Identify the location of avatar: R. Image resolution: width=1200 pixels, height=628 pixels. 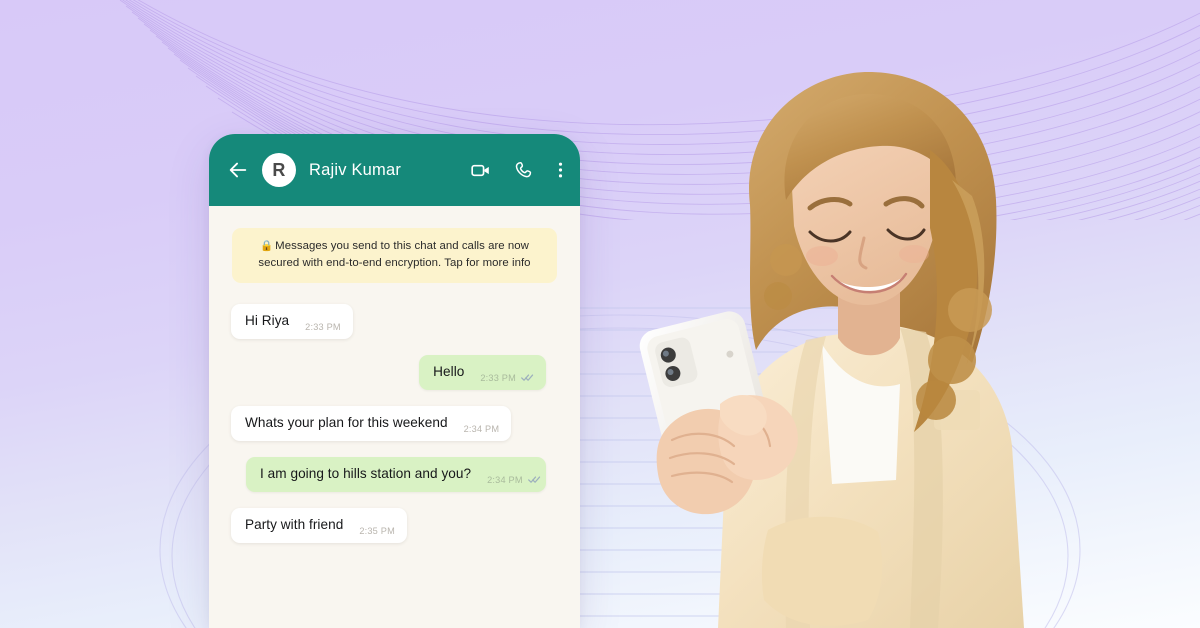
(279, 170).